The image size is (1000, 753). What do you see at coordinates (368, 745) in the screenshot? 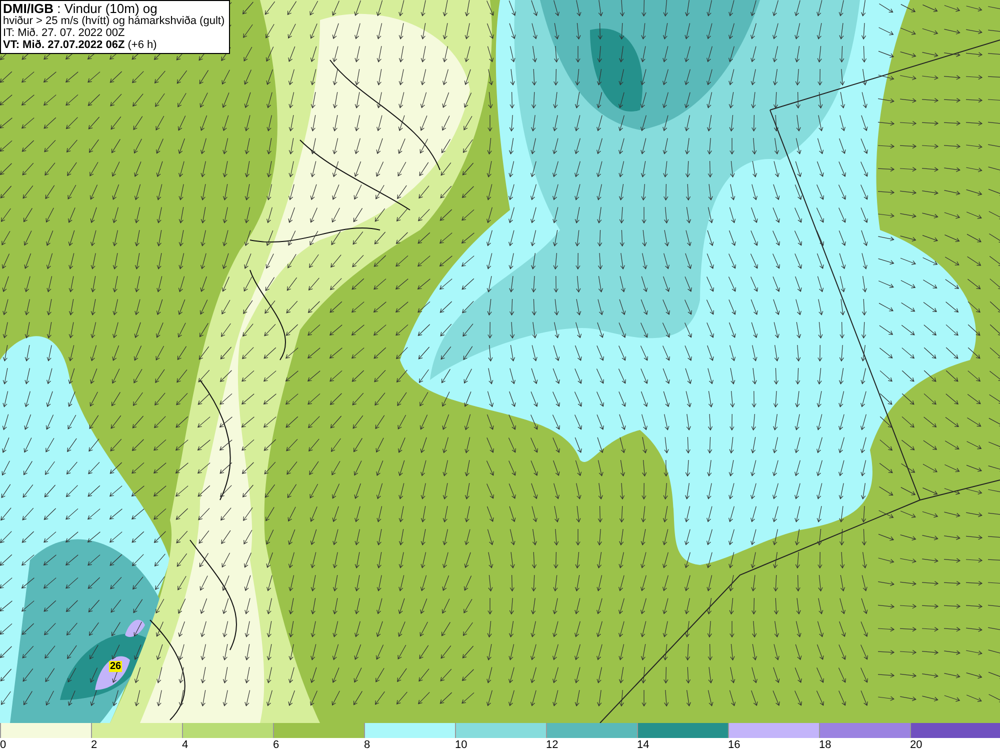
I see `legend-label: 8` at bounding box center [368, 745].